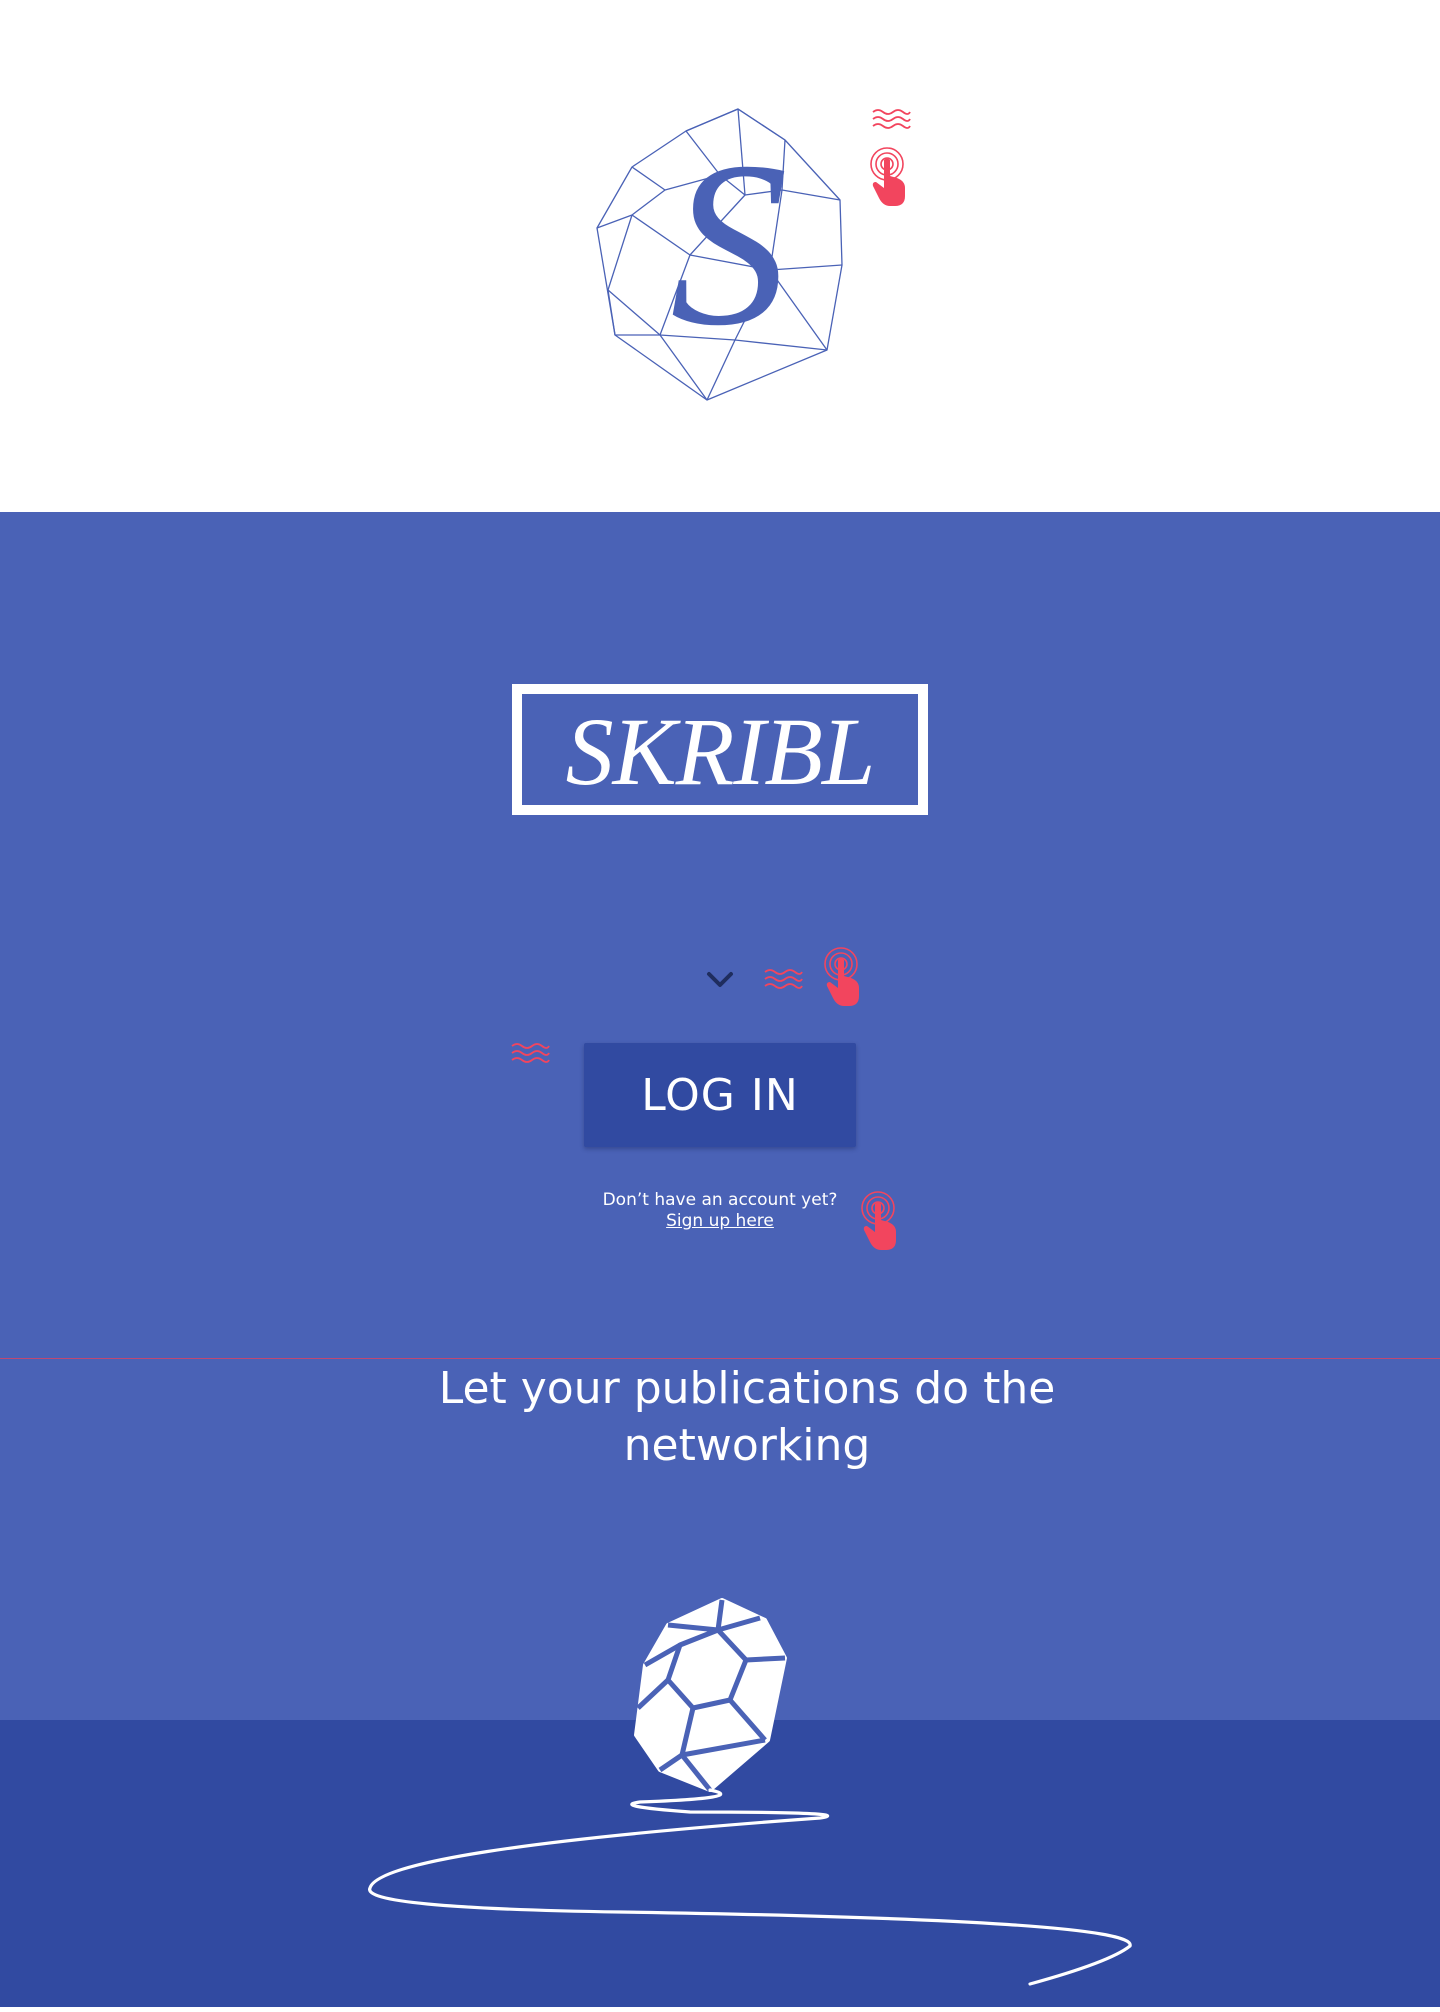 The image size is (1440, 2012). I want to click on login-button: LOG IN, so click(720, 1095).